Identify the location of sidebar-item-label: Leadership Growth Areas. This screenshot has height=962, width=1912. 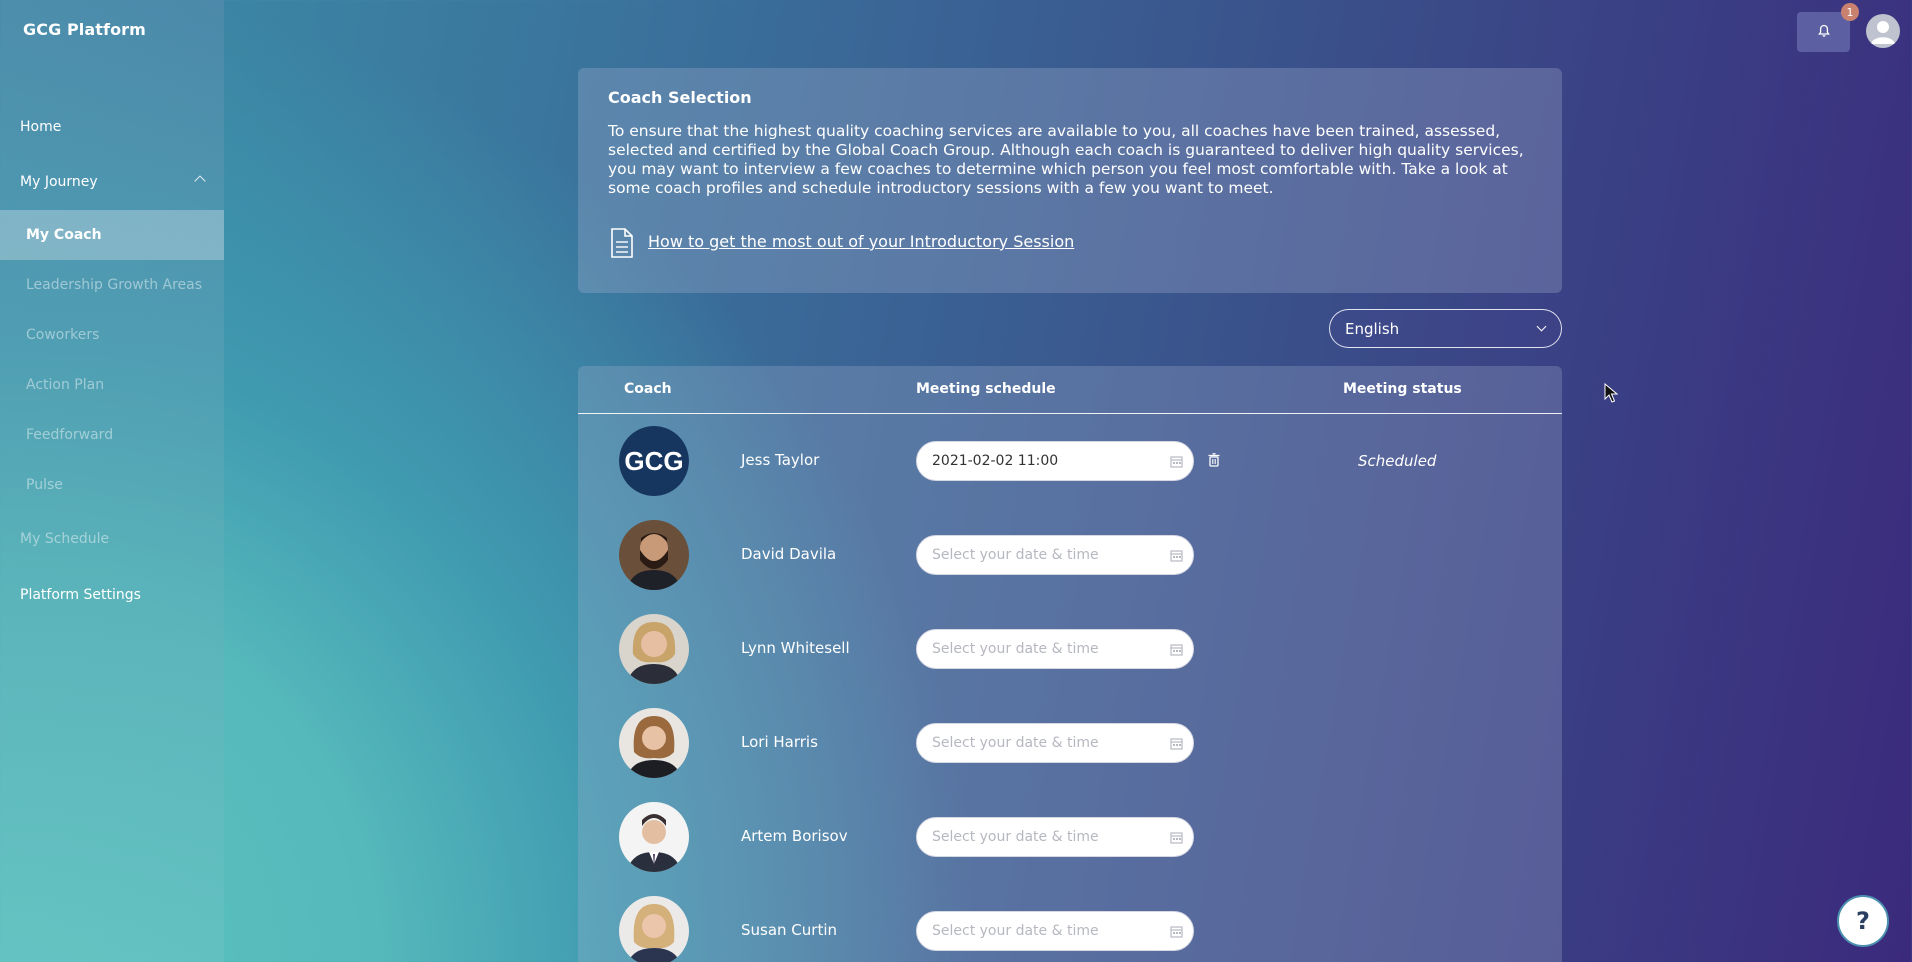
(114, 285).